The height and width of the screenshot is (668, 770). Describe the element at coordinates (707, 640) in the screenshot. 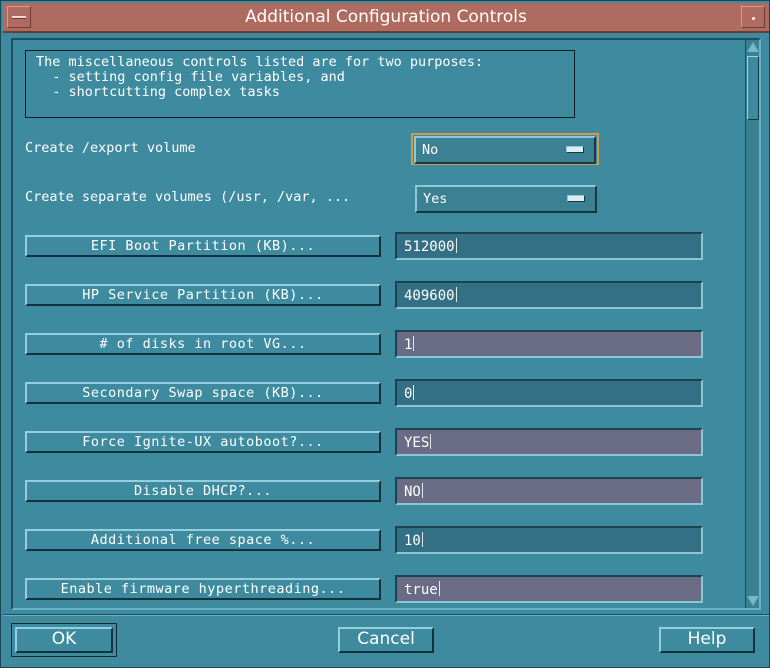

I see `help-button: Help` at that location.